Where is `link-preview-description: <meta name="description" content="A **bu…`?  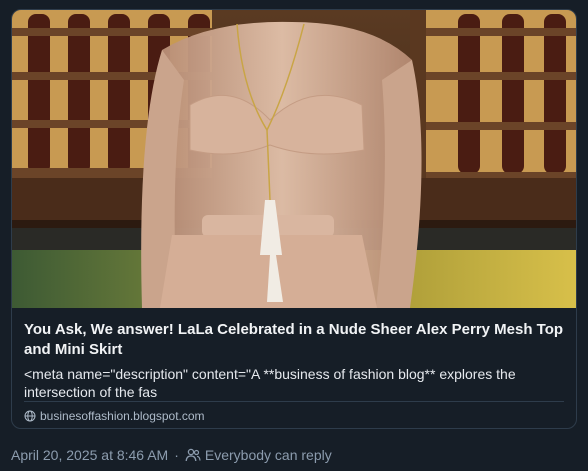 link-preview-description: <meta name="description" content="A **bu… is located at coordinates (270, 383).